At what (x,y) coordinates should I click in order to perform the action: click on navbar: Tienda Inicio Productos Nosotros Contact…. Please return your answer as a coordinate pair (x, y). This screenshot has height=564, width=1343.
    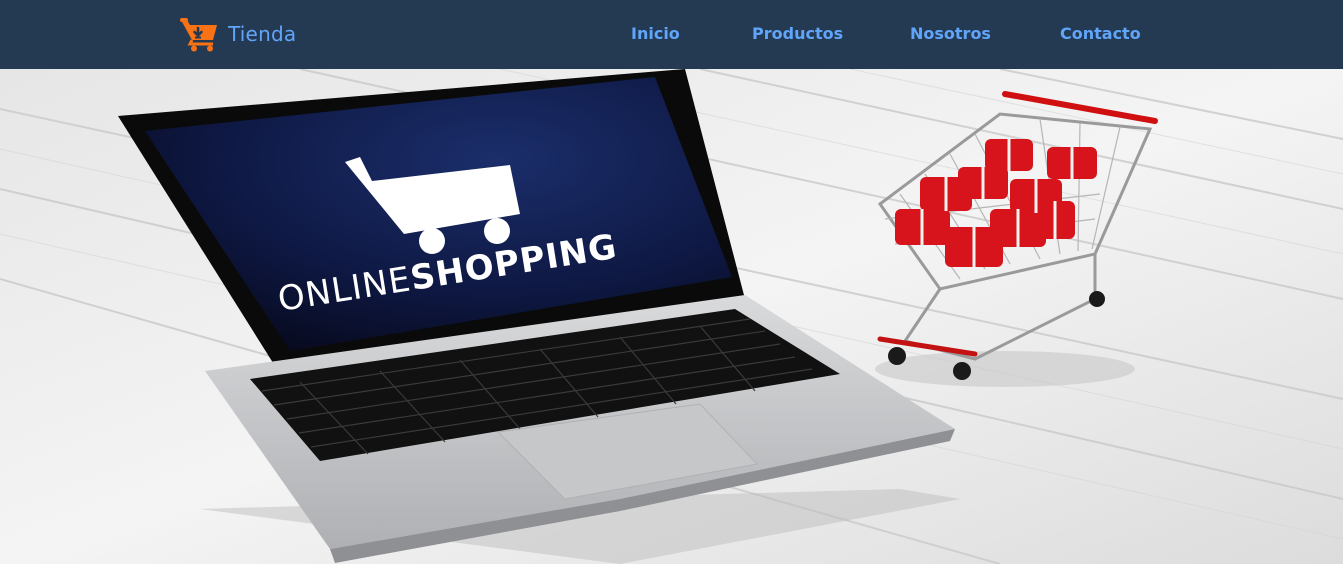
    Looking at the image, I should click on (671, 34).